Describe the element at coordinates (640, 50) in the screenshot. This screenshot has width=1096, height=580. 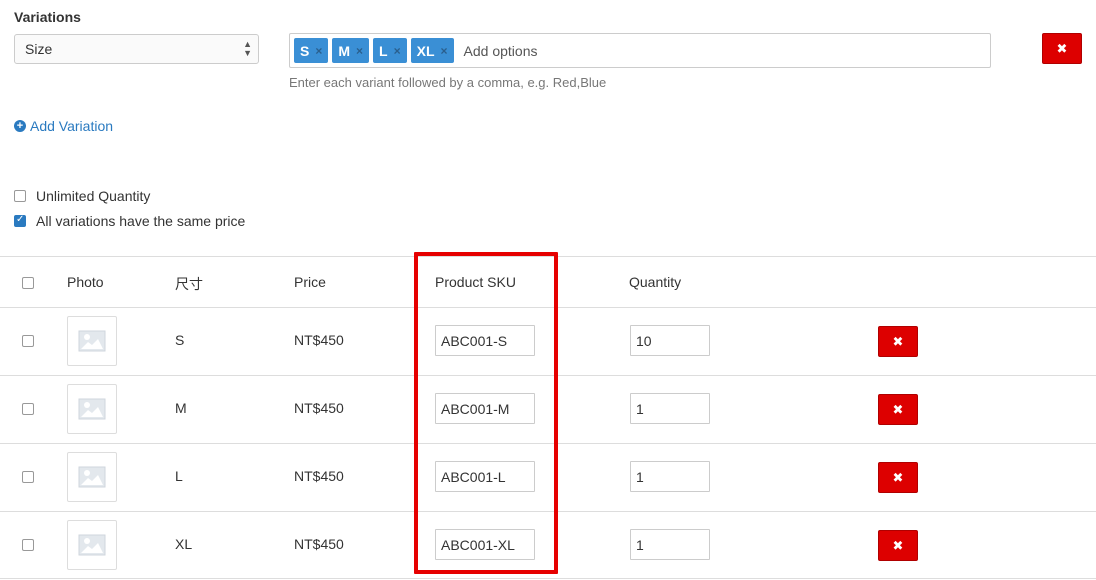
I see `variant-options-input: S × M × L × XL × Add options` at that location.